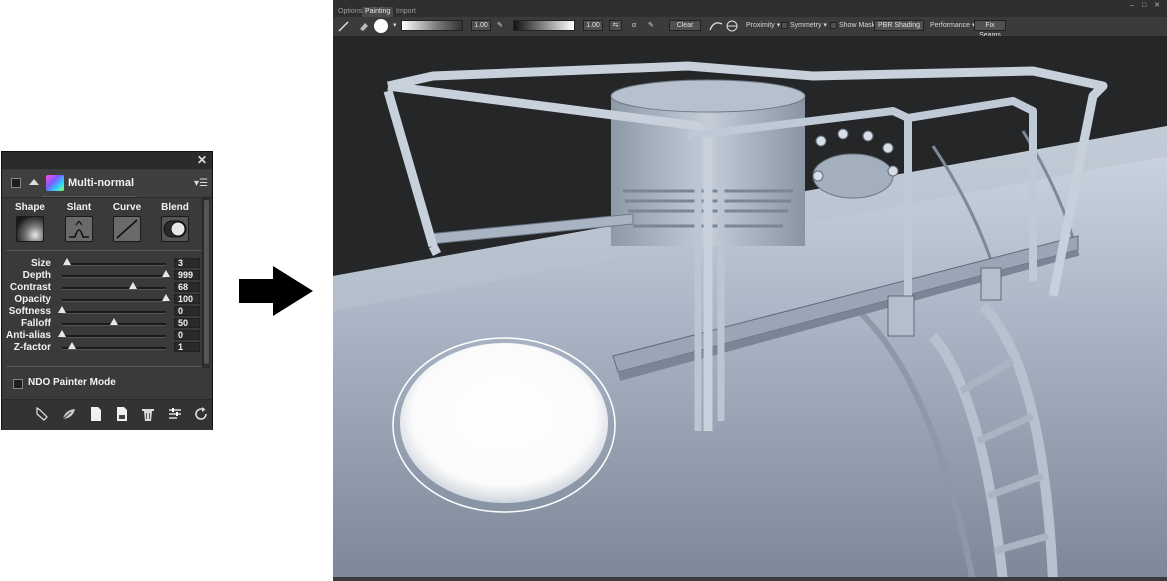 This screenshot has height=581, width=1167. Describe the element at coordinates (750, 8) in the screenshot. I see `viewport-tabbar: Options Painting Import – □ ✕` at that location.